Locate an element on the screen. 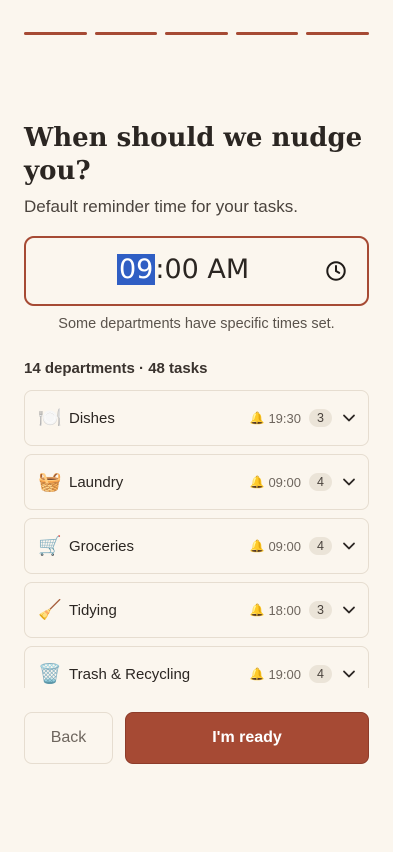 This screenshot has height=852, width=393. shopping-cart-icon: 🛒 is located at coordinates (50, 546).